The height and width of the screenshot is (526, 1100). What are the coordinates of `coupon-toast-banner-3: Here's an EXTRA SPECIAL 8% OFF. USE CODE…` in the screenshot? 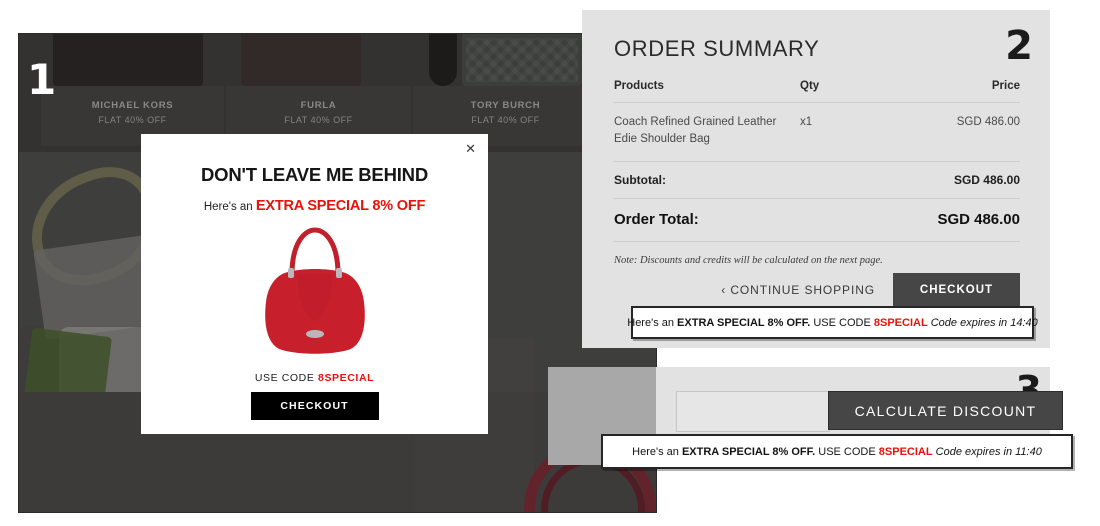 It's located at (837, 451).